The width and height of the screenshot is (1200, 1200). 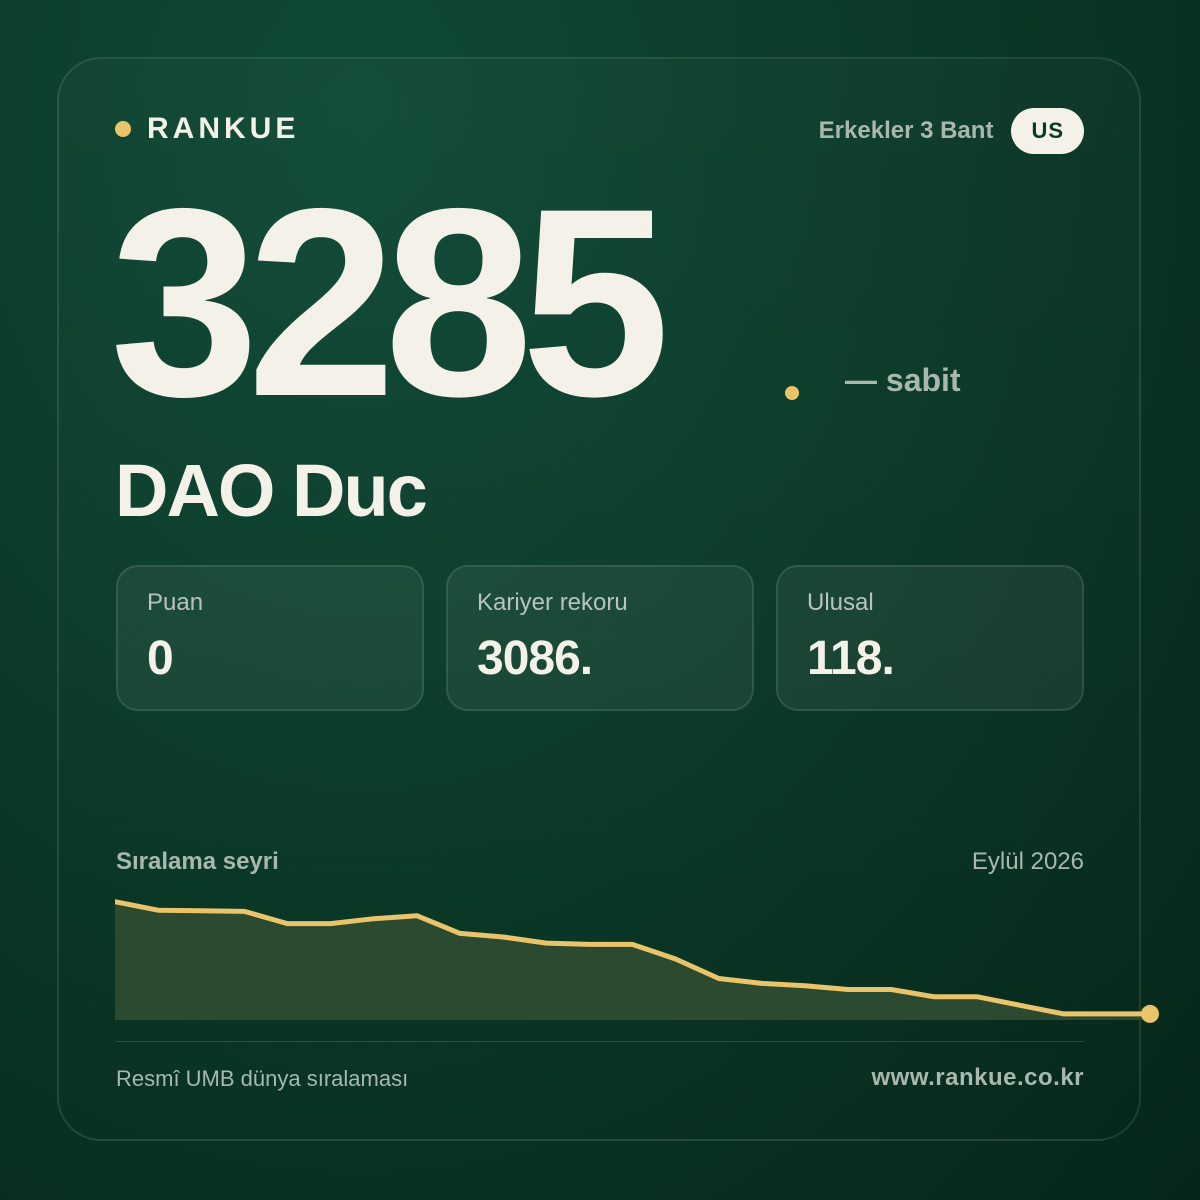 I want to click on stat-value: 0, so click(x=160, y=658).